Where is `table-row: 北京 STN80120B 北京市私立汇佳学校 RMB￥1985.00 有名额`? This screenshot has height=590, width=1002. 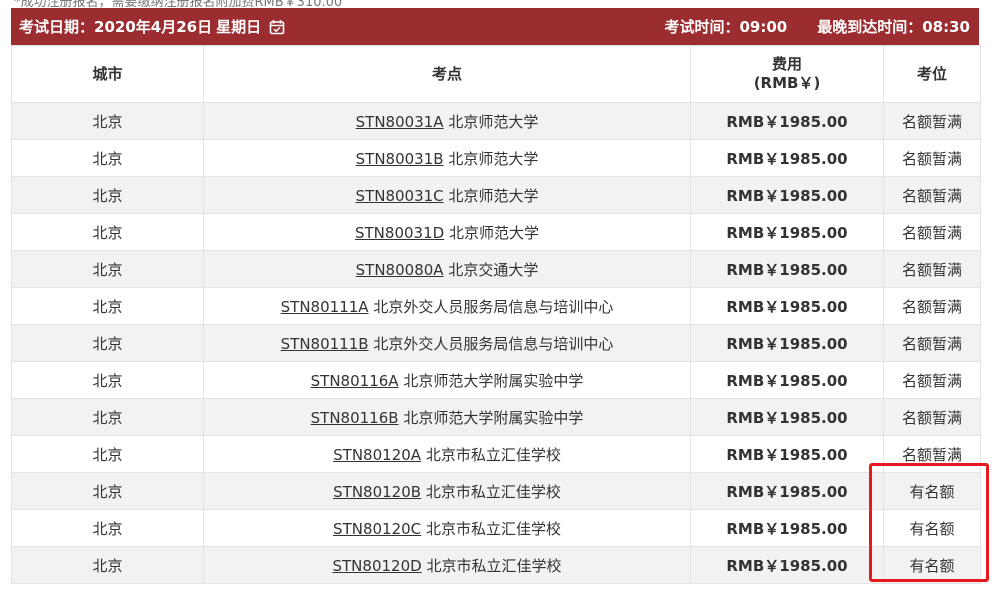
table-row: 北京 STN80120B 北京市私立汇佳学校 RMB￥1985.00 有名额 is located at coordinates (496, 491).